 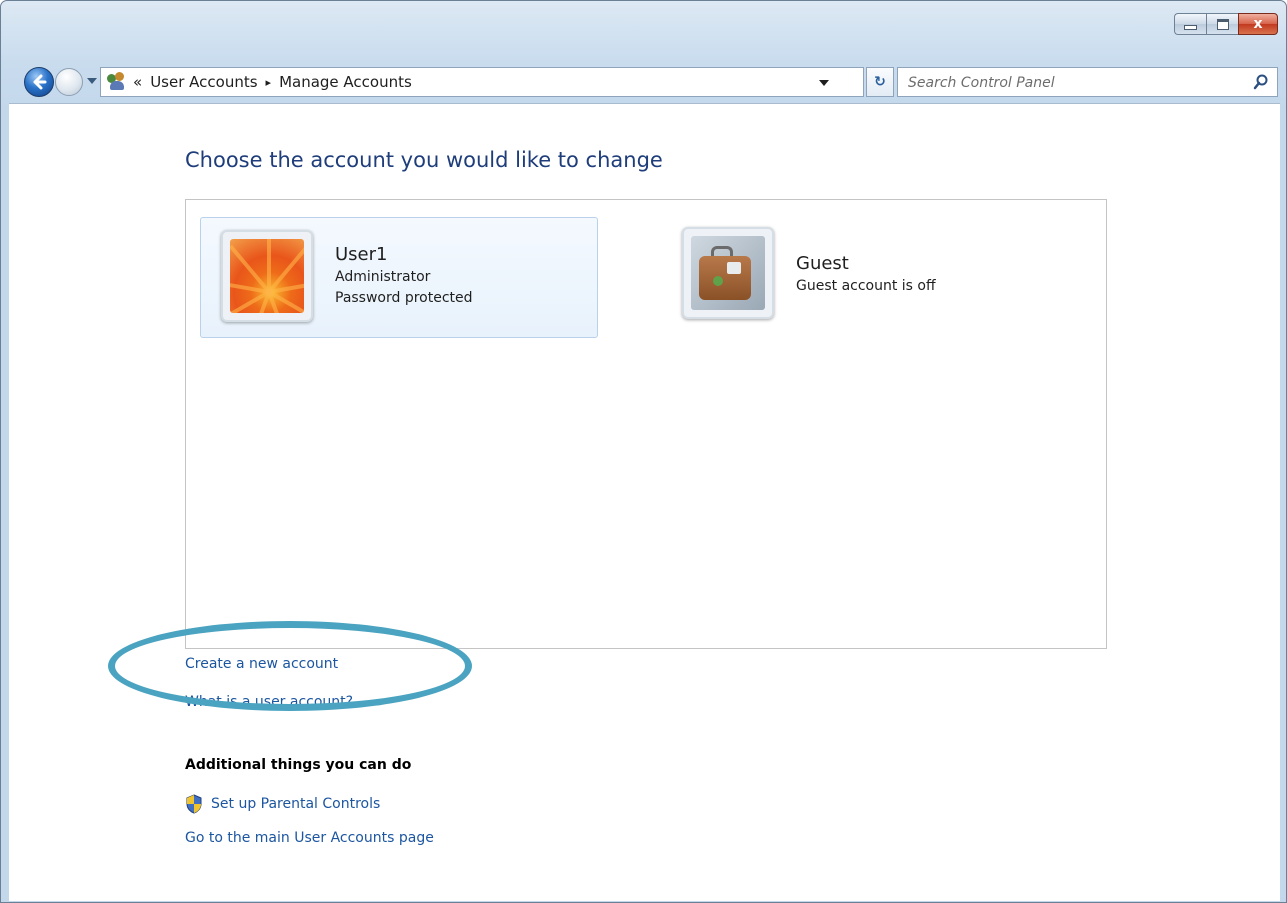 What do you see at coordinates (295, 804) in the screenshot?
I see `parental-controls-link: Set up Parental Controls` at bounding box center [295, 804].